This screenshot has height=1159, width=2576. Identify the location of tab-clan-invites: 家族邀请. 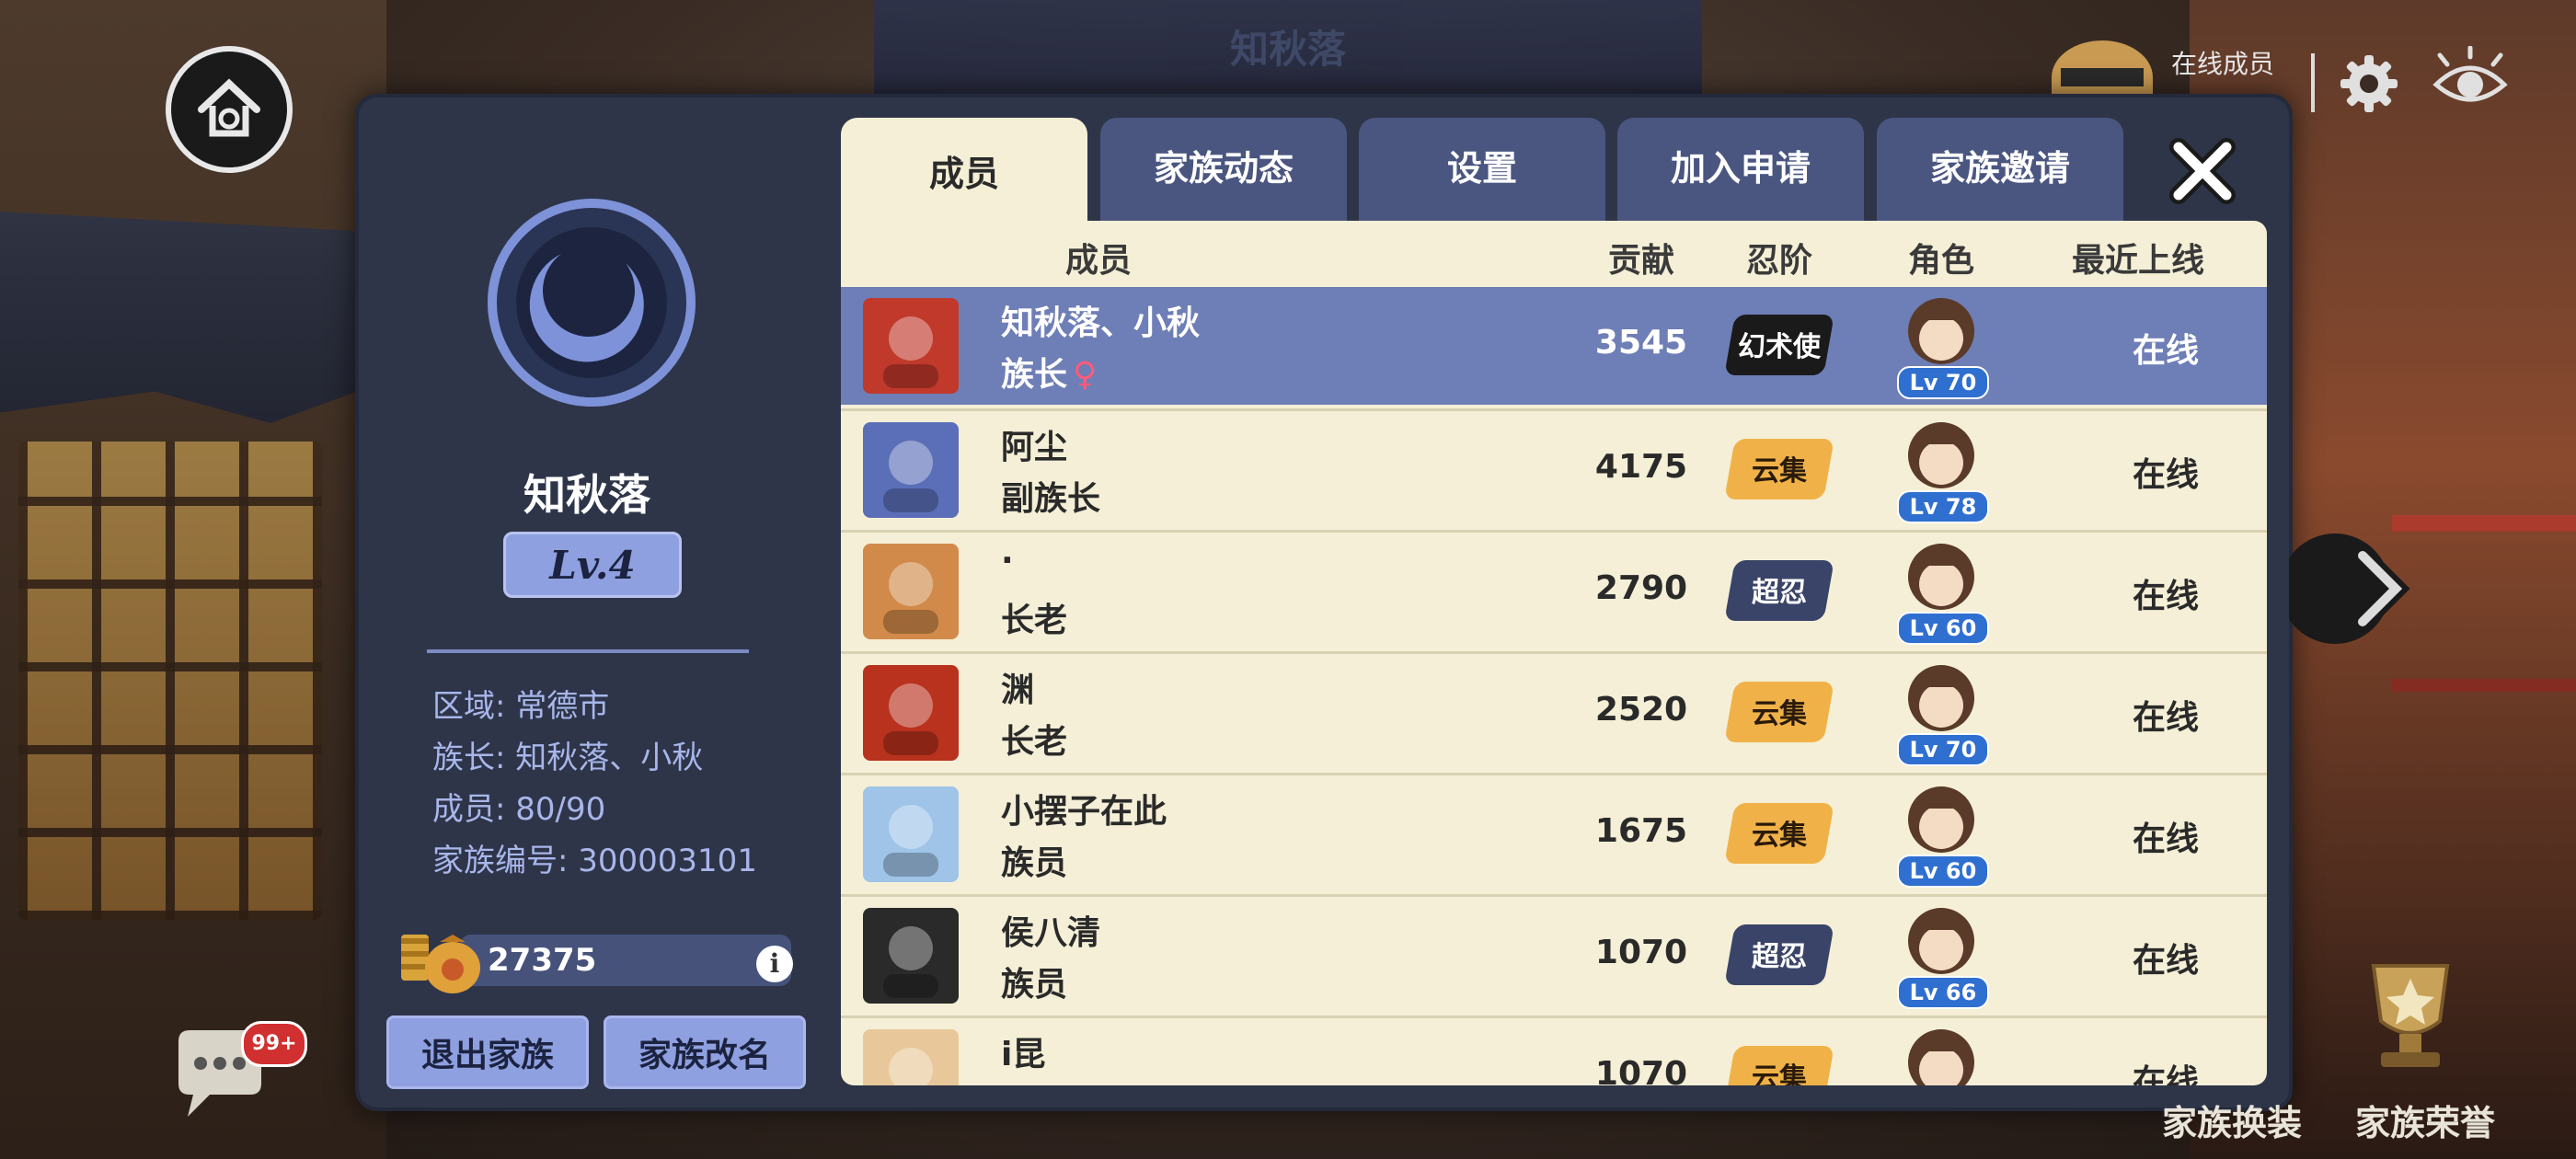
(2000, 172).